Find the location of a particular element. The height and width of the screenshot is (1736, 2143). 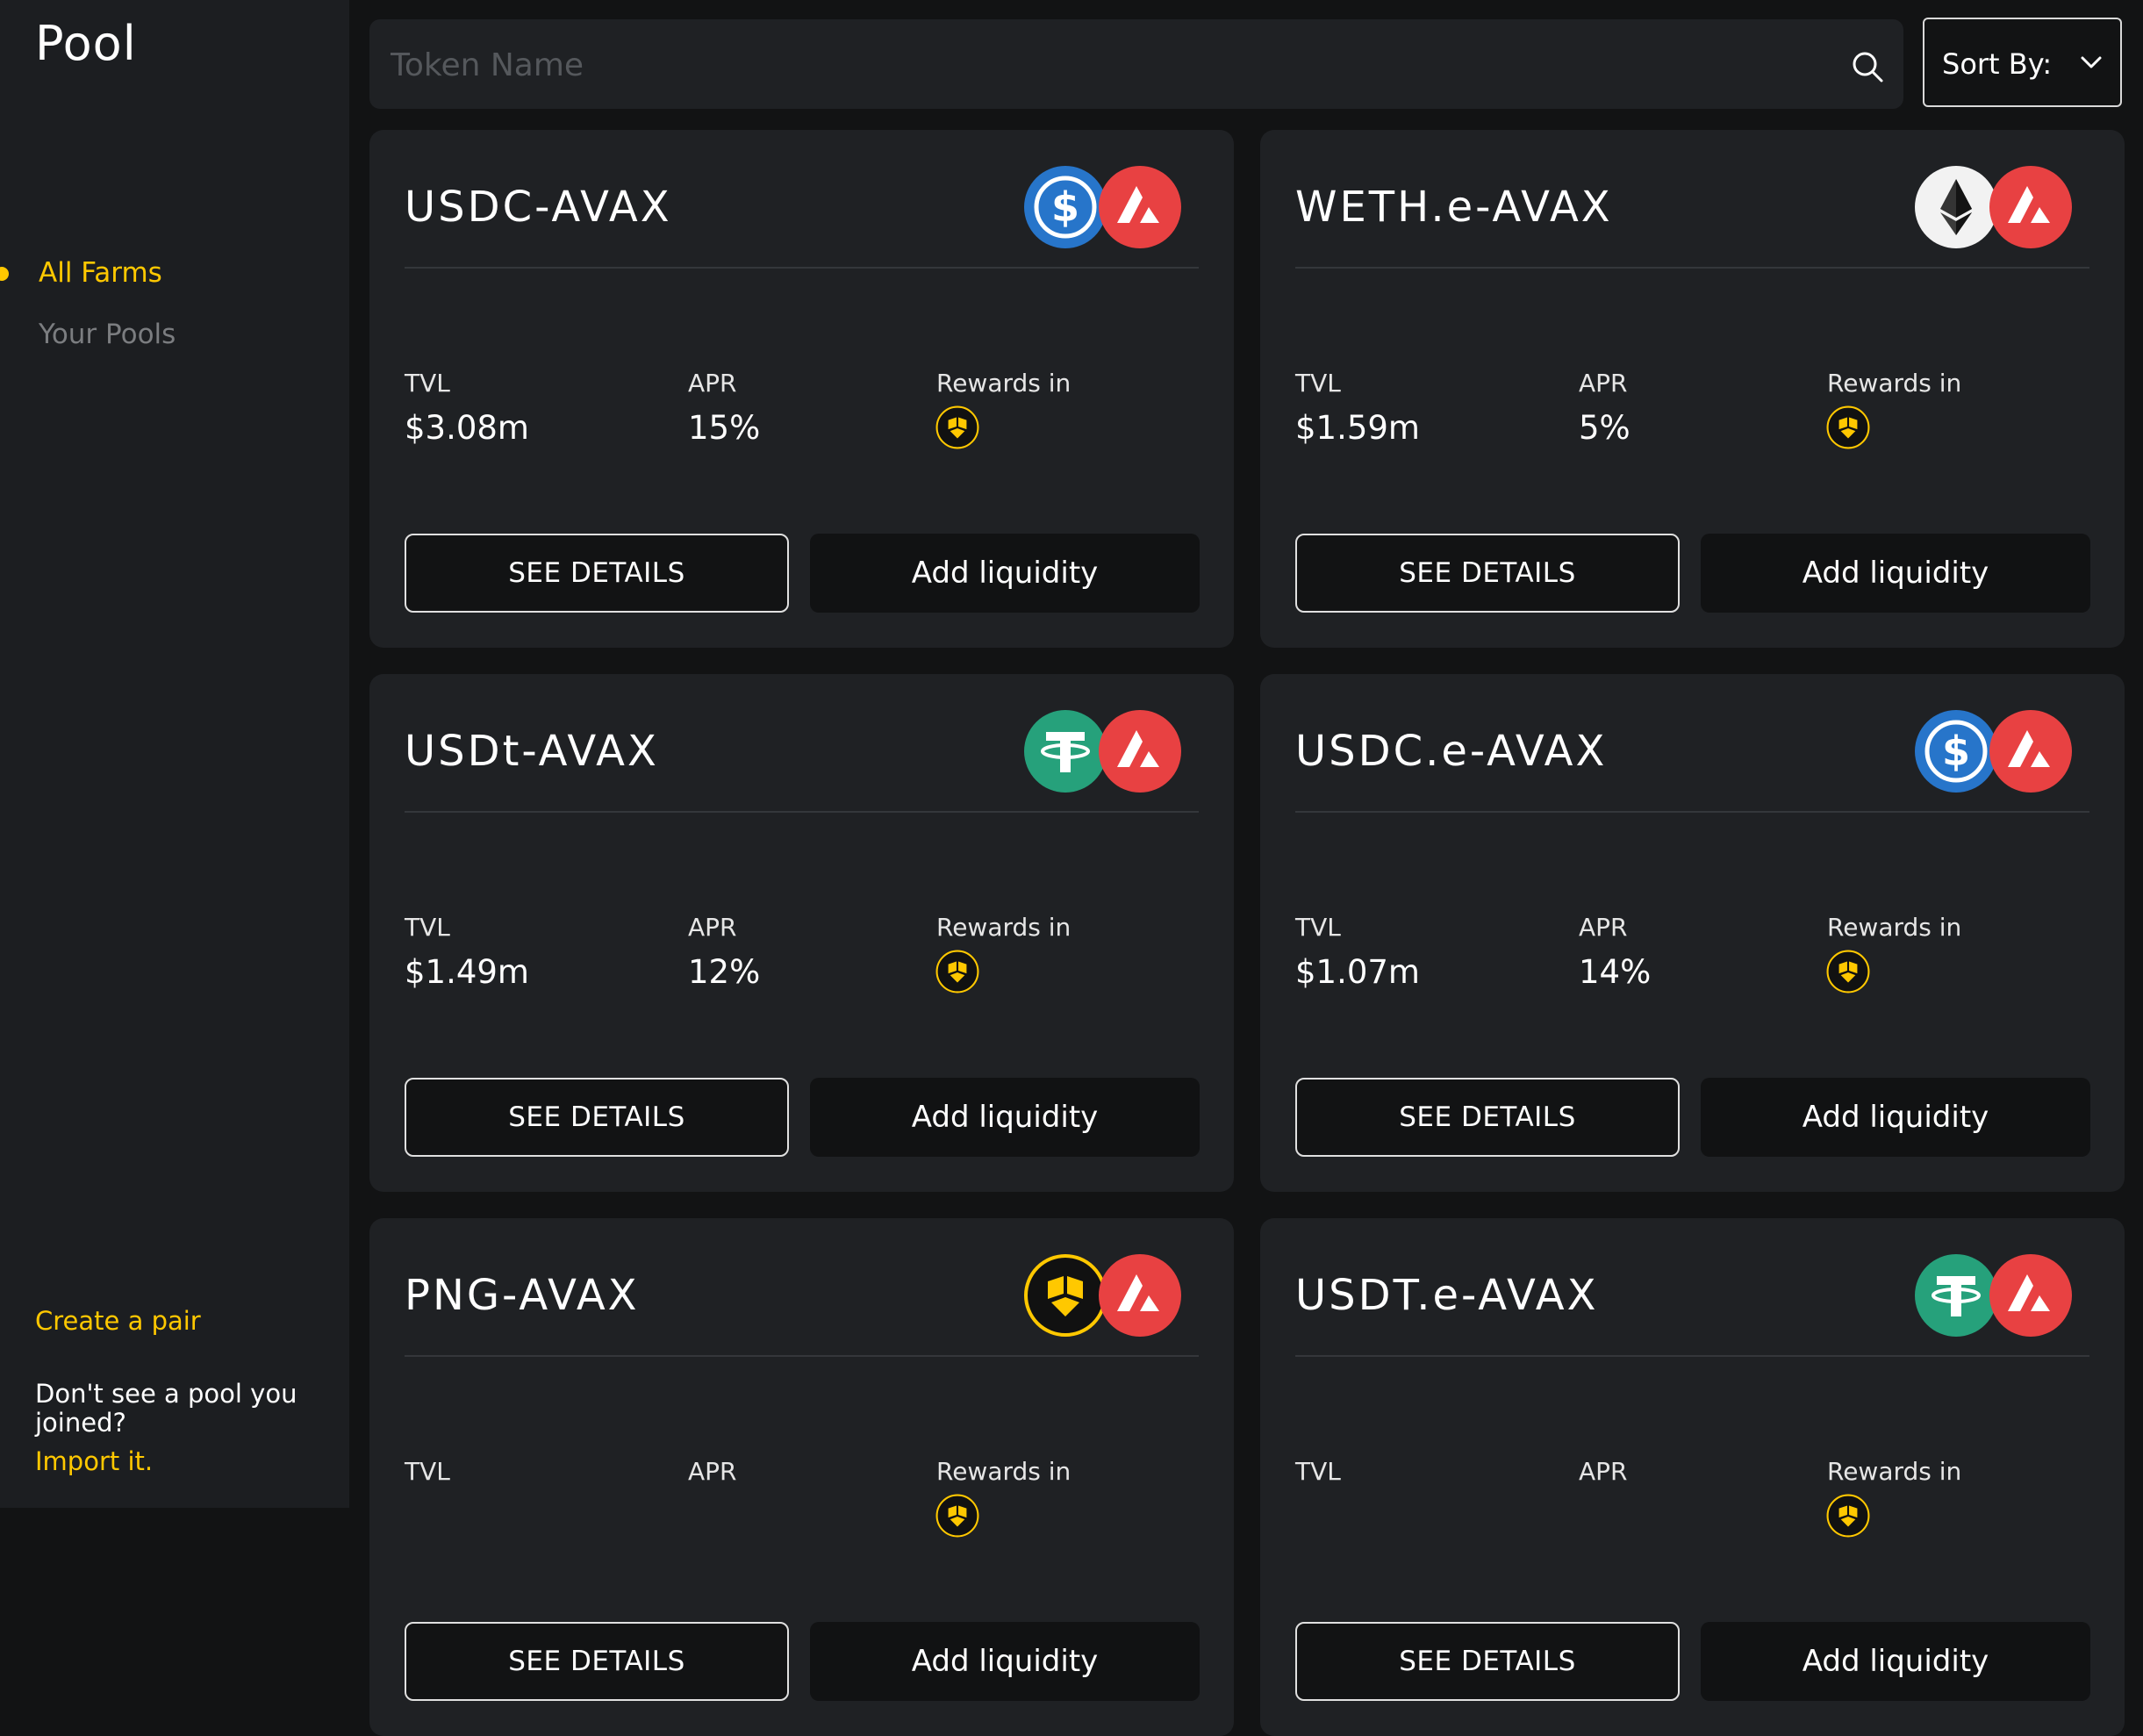

apr-value: 14% is located at coordinates (1615, 972).